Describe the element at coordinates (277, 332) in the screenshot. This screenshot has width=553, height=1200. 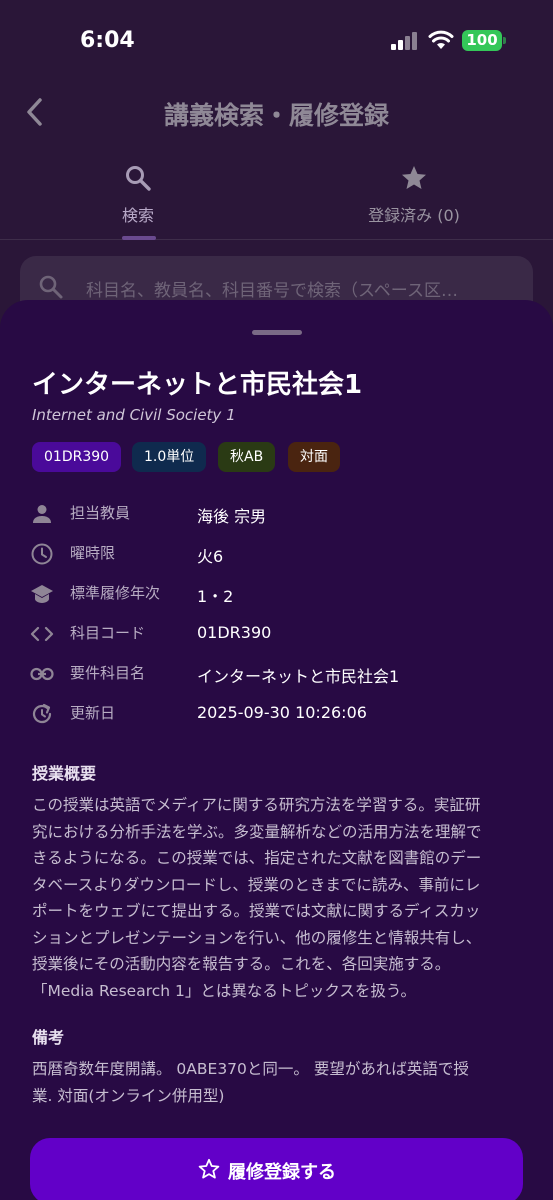
I see `sheet-drag-handle` at that location.